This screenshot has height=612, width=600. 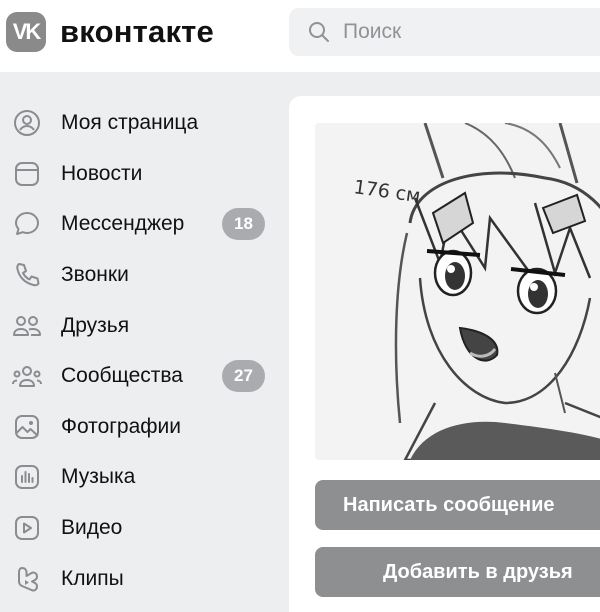 I want to click on sidebar-item-news: Новости, so click(x=140, y=174).